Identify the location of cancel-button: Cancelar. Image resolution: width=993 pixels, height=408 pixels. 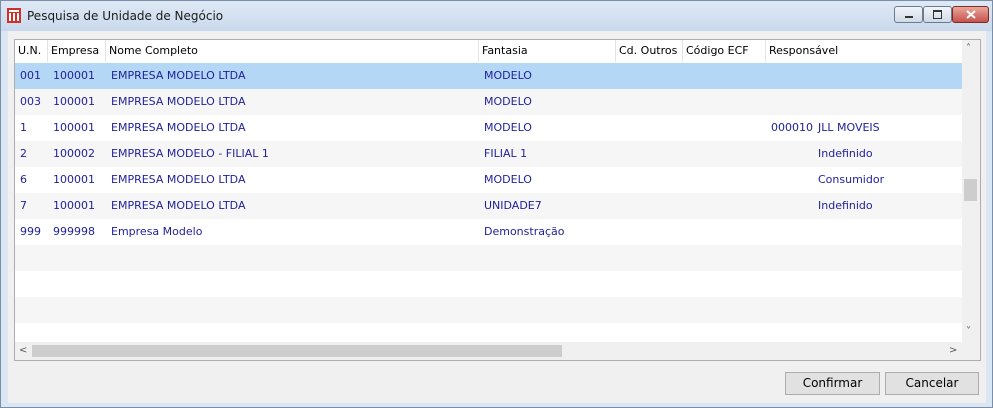
(932, 383).